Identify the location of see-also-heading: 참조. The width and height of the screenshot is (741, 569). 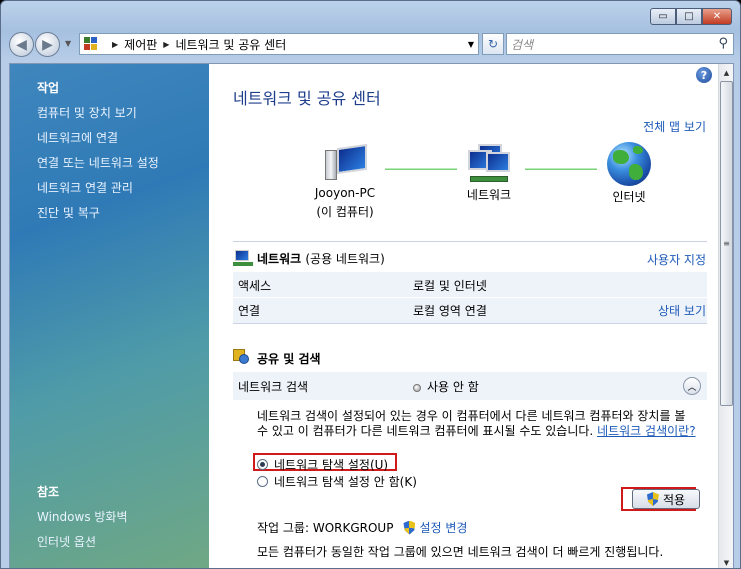
(48, 492).